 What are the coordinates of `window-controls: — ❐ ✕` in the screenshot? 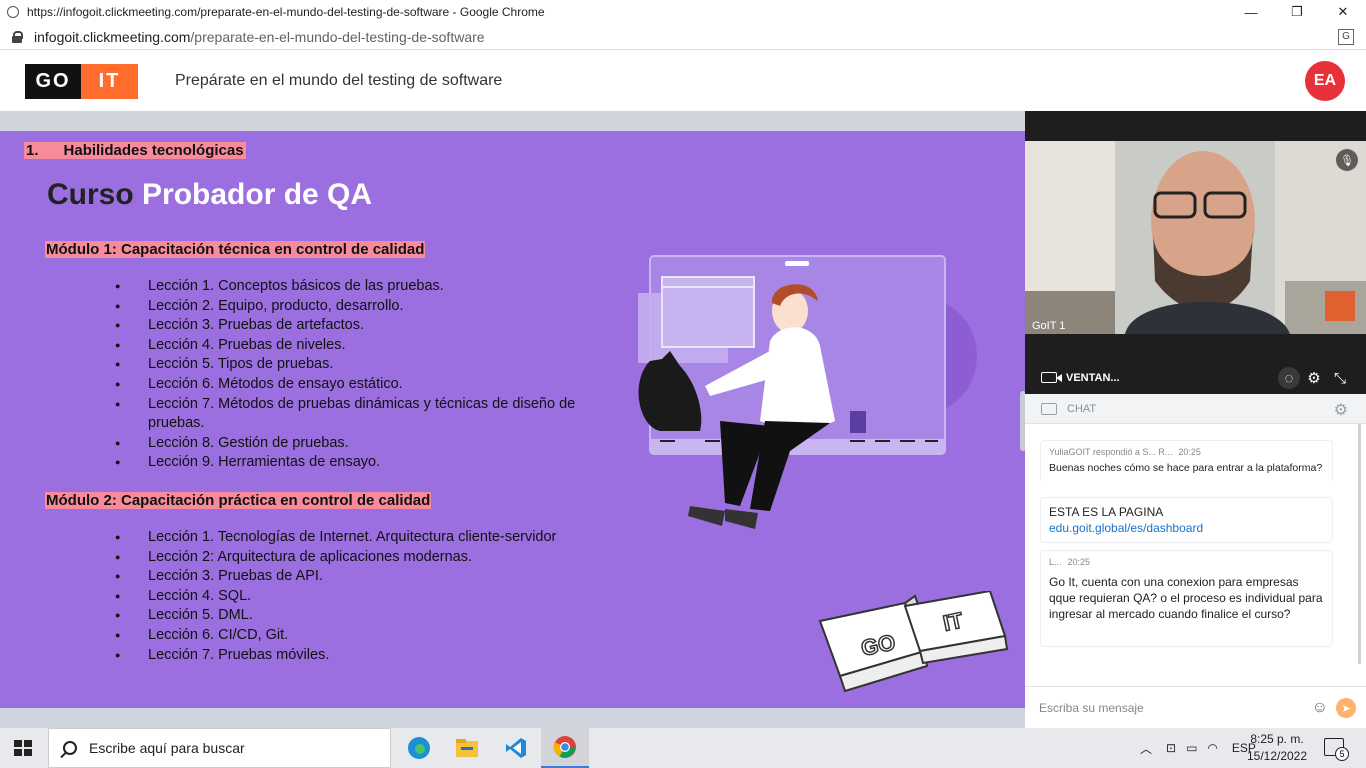 It's located at (1297, 12).